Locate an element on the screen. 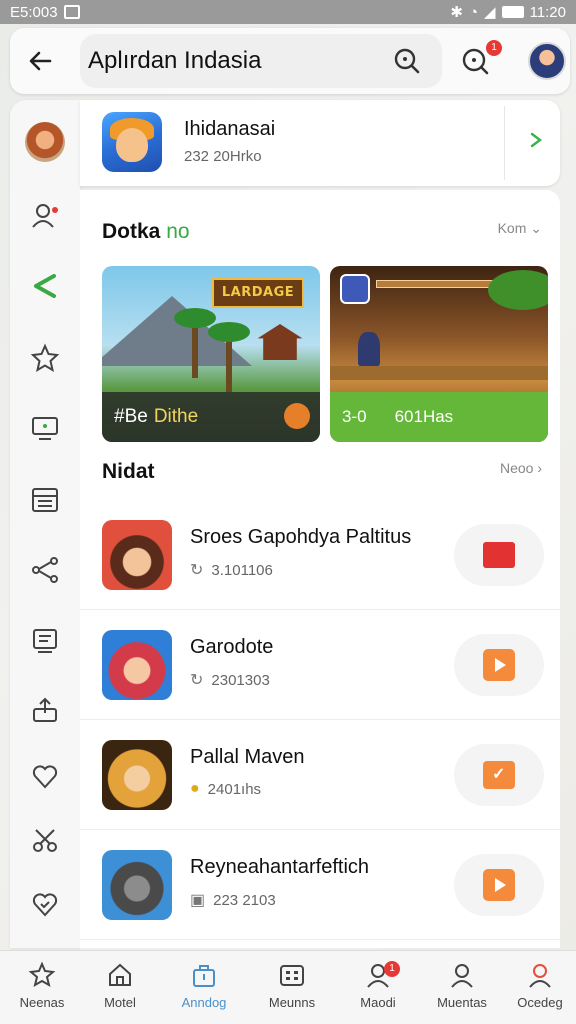 The image size is (576, 1024). character-art is located at coordinates (369, 349).